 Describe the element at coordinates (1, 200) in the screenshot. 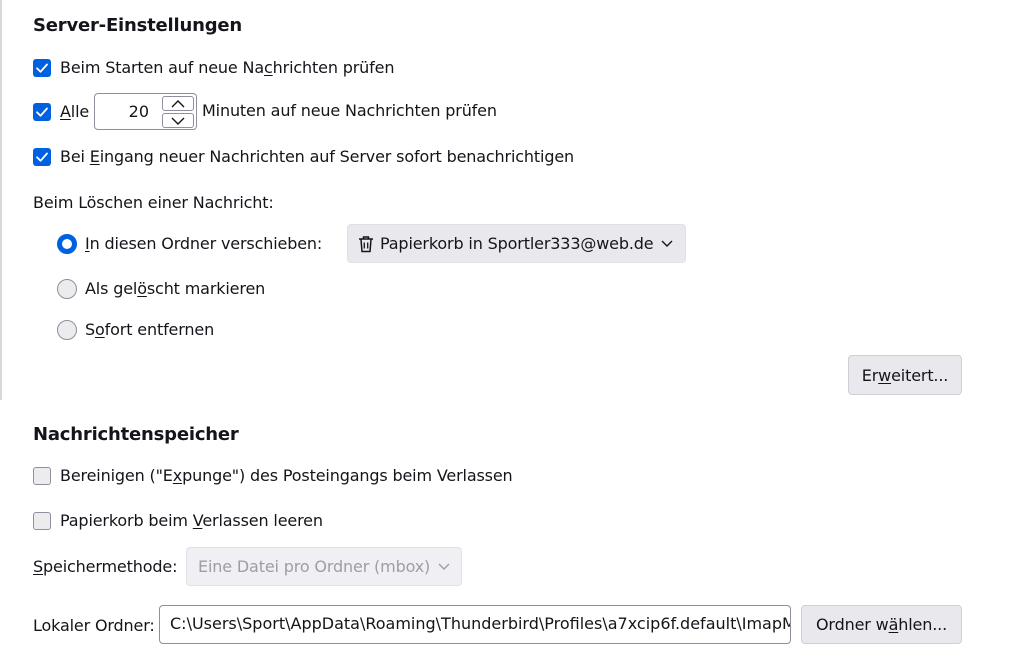

I see `left-edge-divider` at that location.